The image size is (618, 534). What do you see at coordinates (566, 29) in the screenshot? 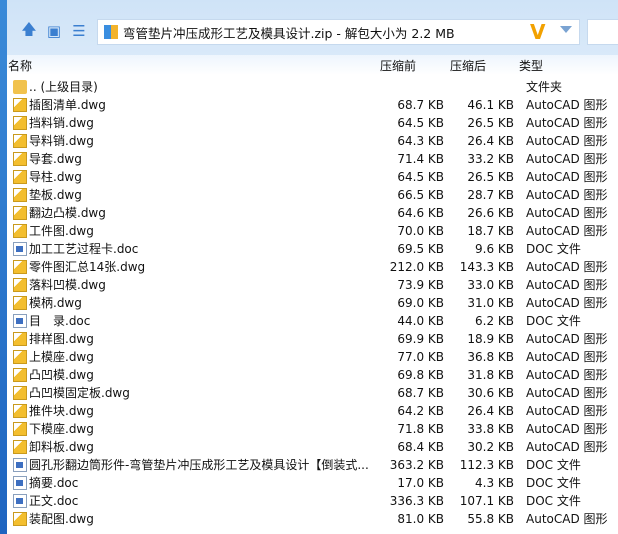
I see `dropdown-arrow-icon` at bounding box center [566, 29].